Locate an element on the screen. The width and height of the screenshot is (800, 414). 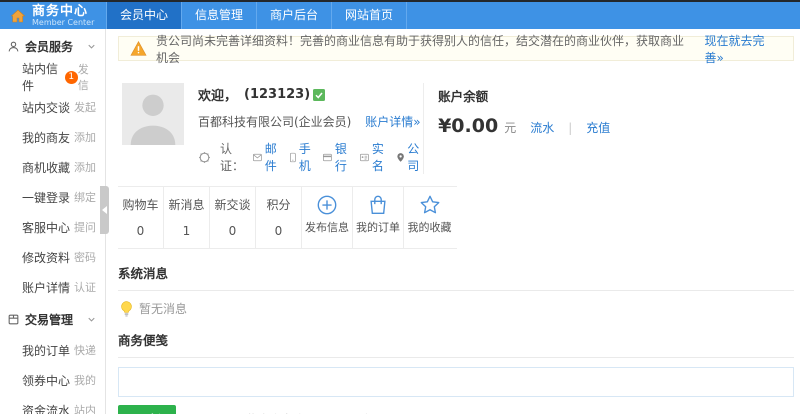
home-icon is located at coordinates (18, 16).